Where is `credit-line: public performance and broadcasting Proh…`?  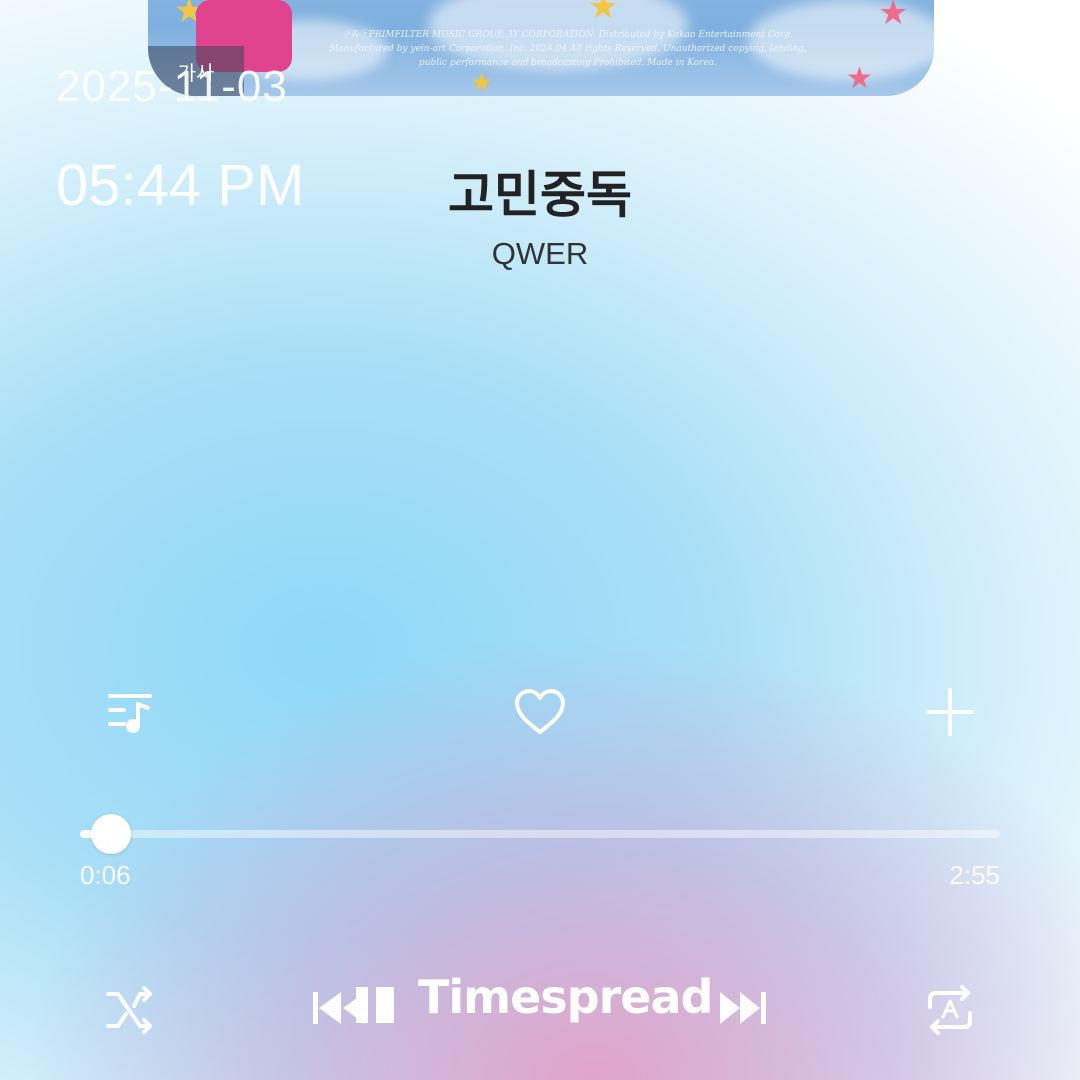 credit-line: public performance and broadcasting Proh… is located at coordinates (567, 63).